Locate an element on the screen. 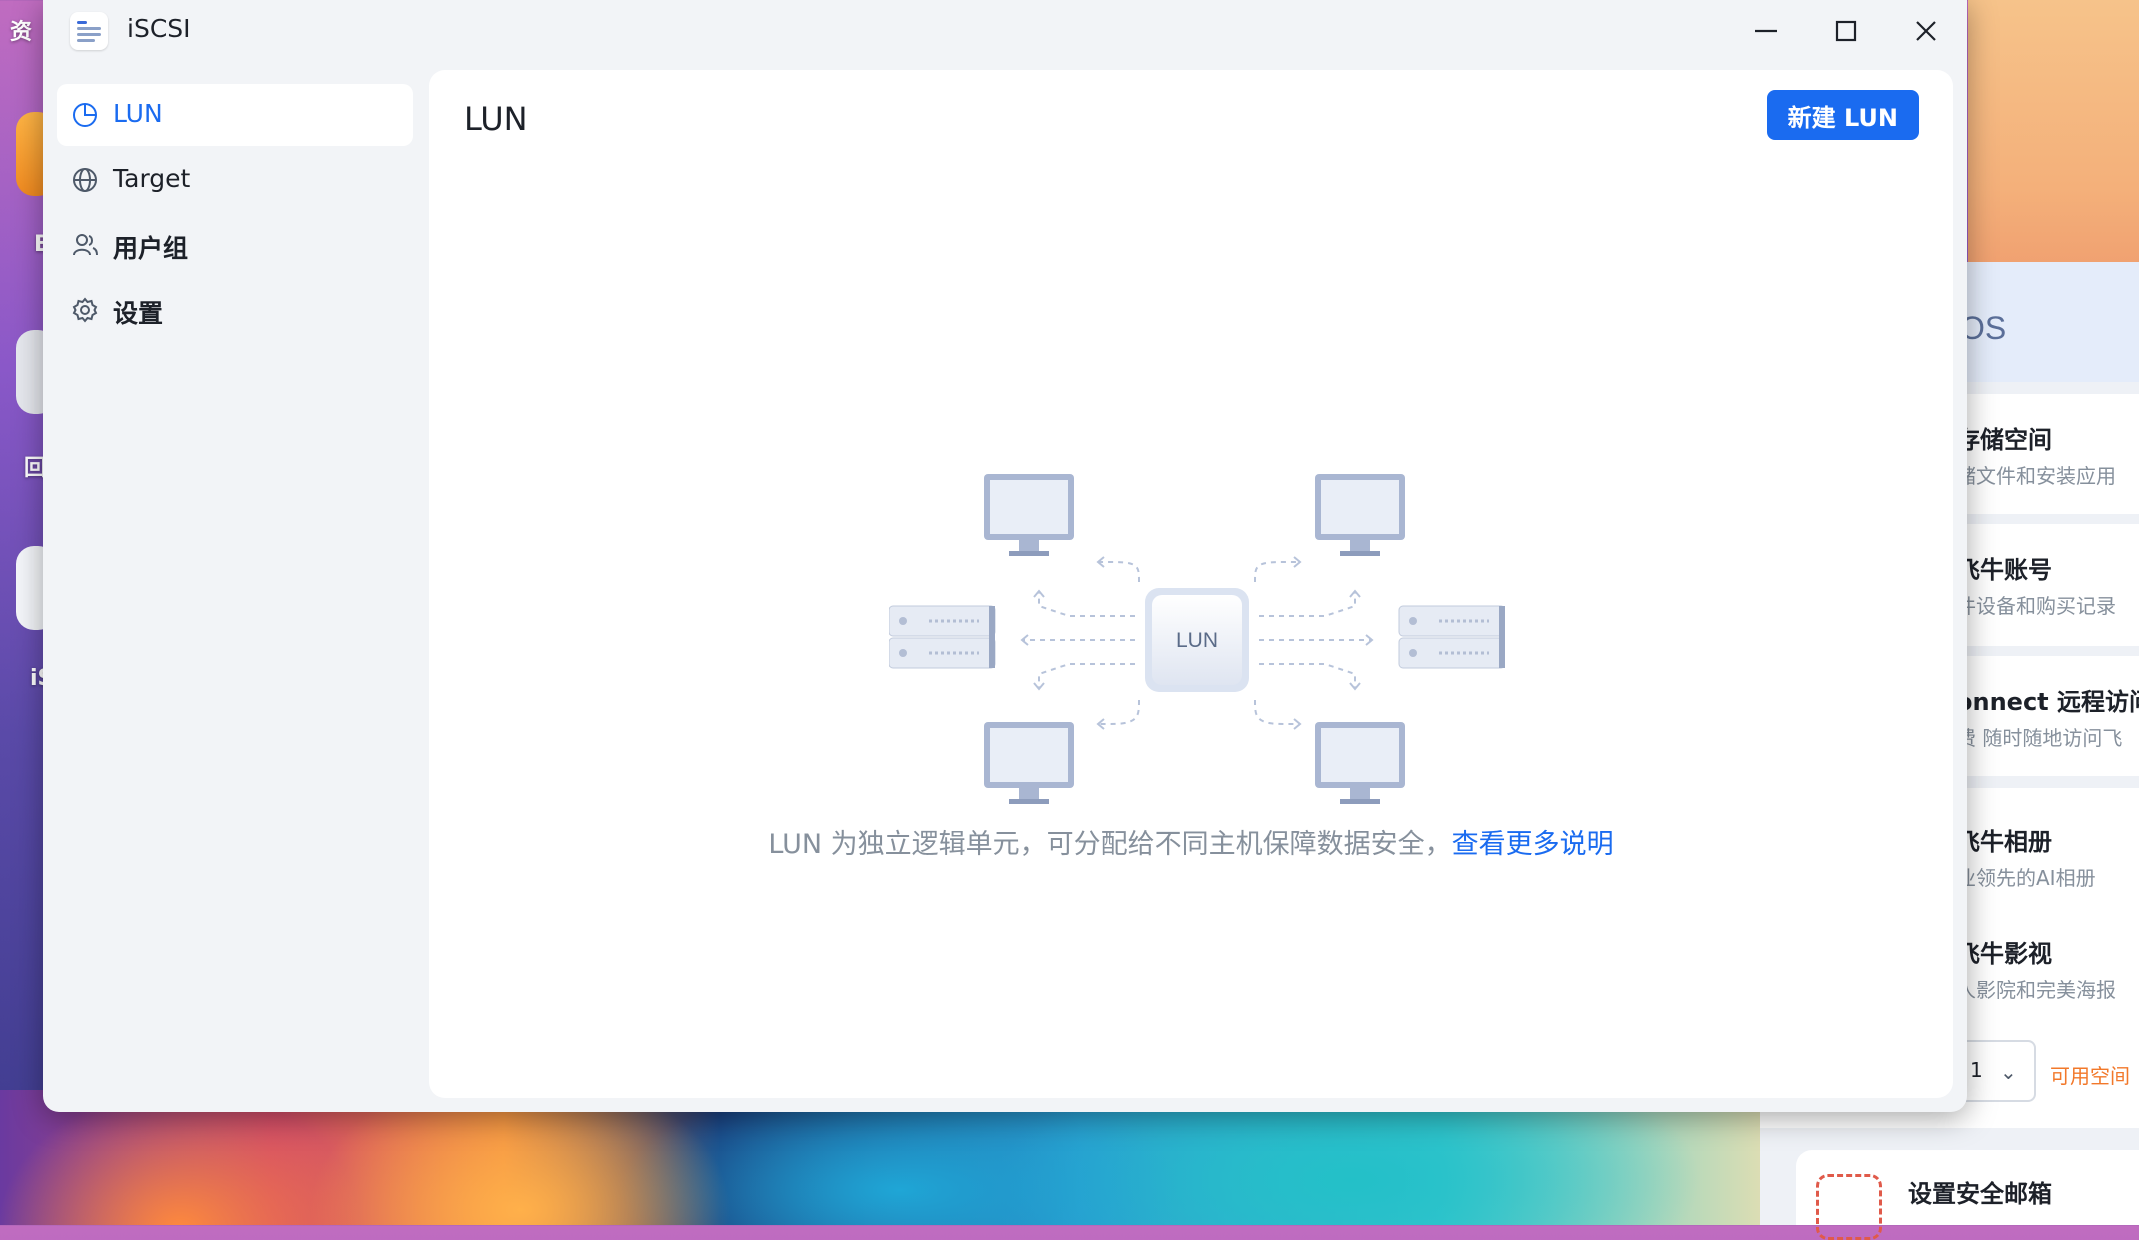  lun-box: LUN is located at coordinates (1197, 640).